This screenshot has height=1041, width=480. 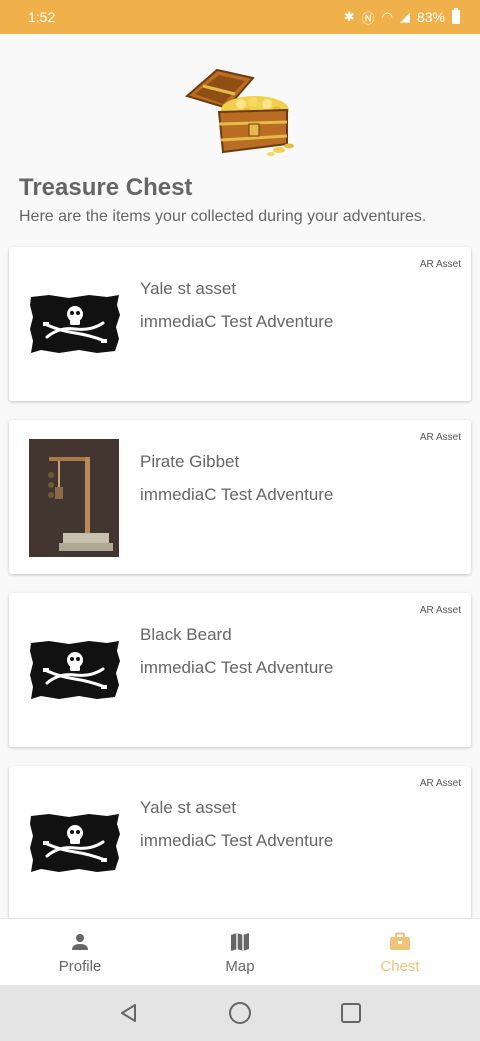 I want to click on nav-tab-profile: Profile, so click(x=80, y=952).